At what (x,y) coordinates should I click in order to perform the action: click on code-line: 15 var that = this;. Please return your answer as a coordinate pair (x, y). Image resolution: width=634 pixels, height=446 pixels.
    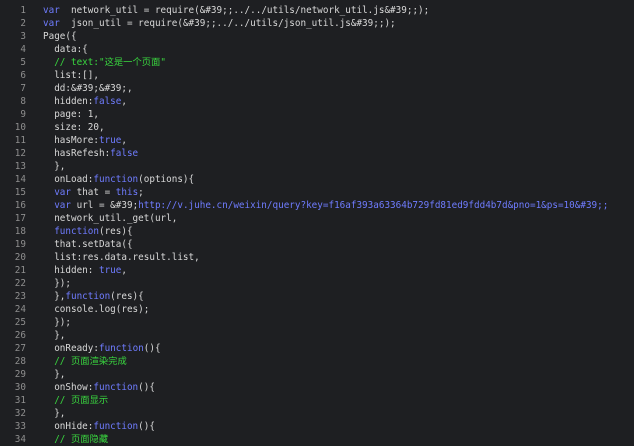
    Looking at the image, I should click on (317, 192).